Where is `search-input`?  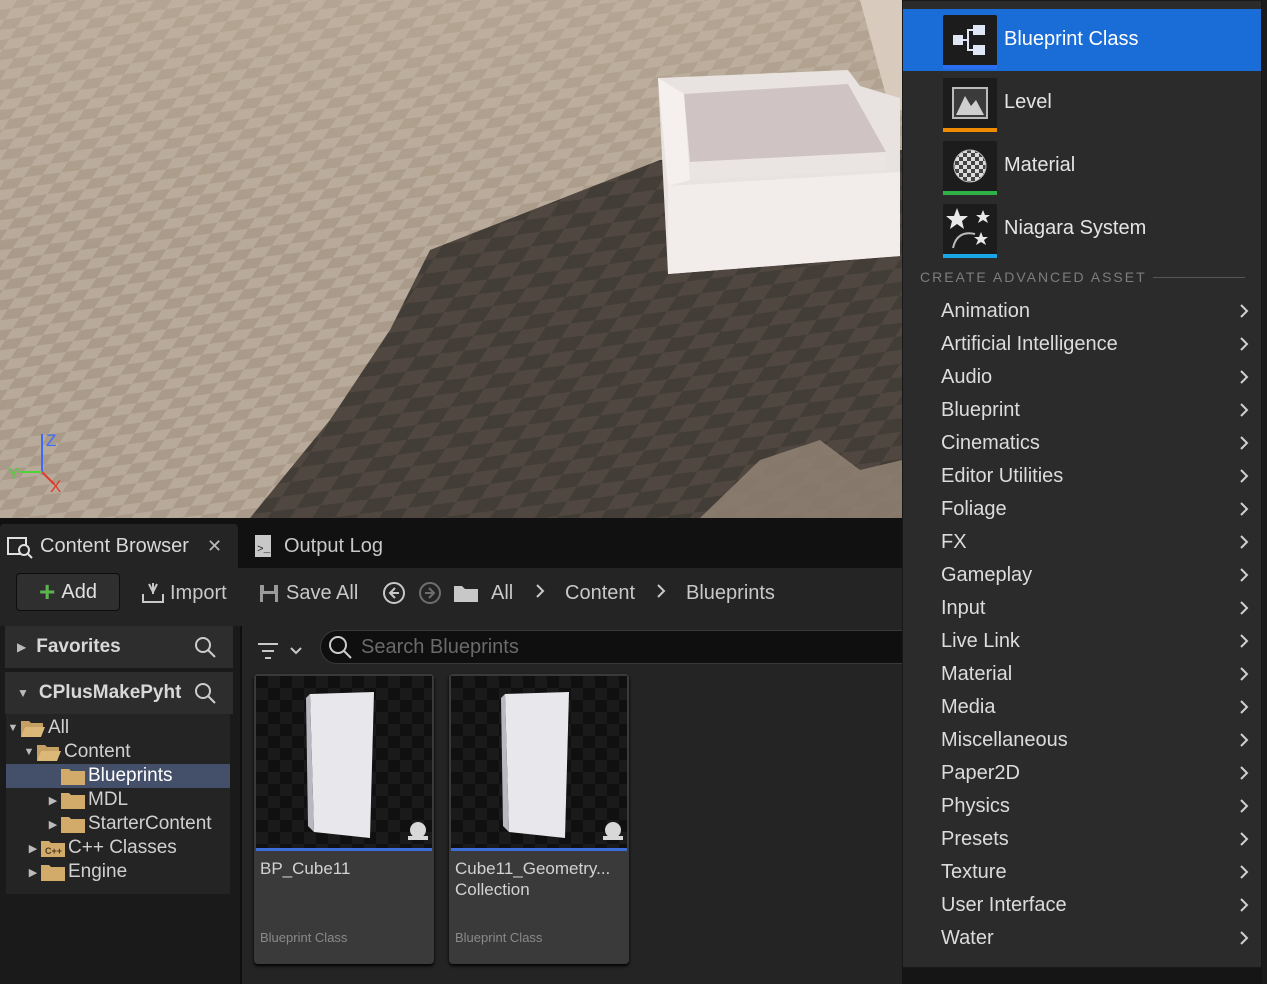 search-input is located at coordinates (621, 647).